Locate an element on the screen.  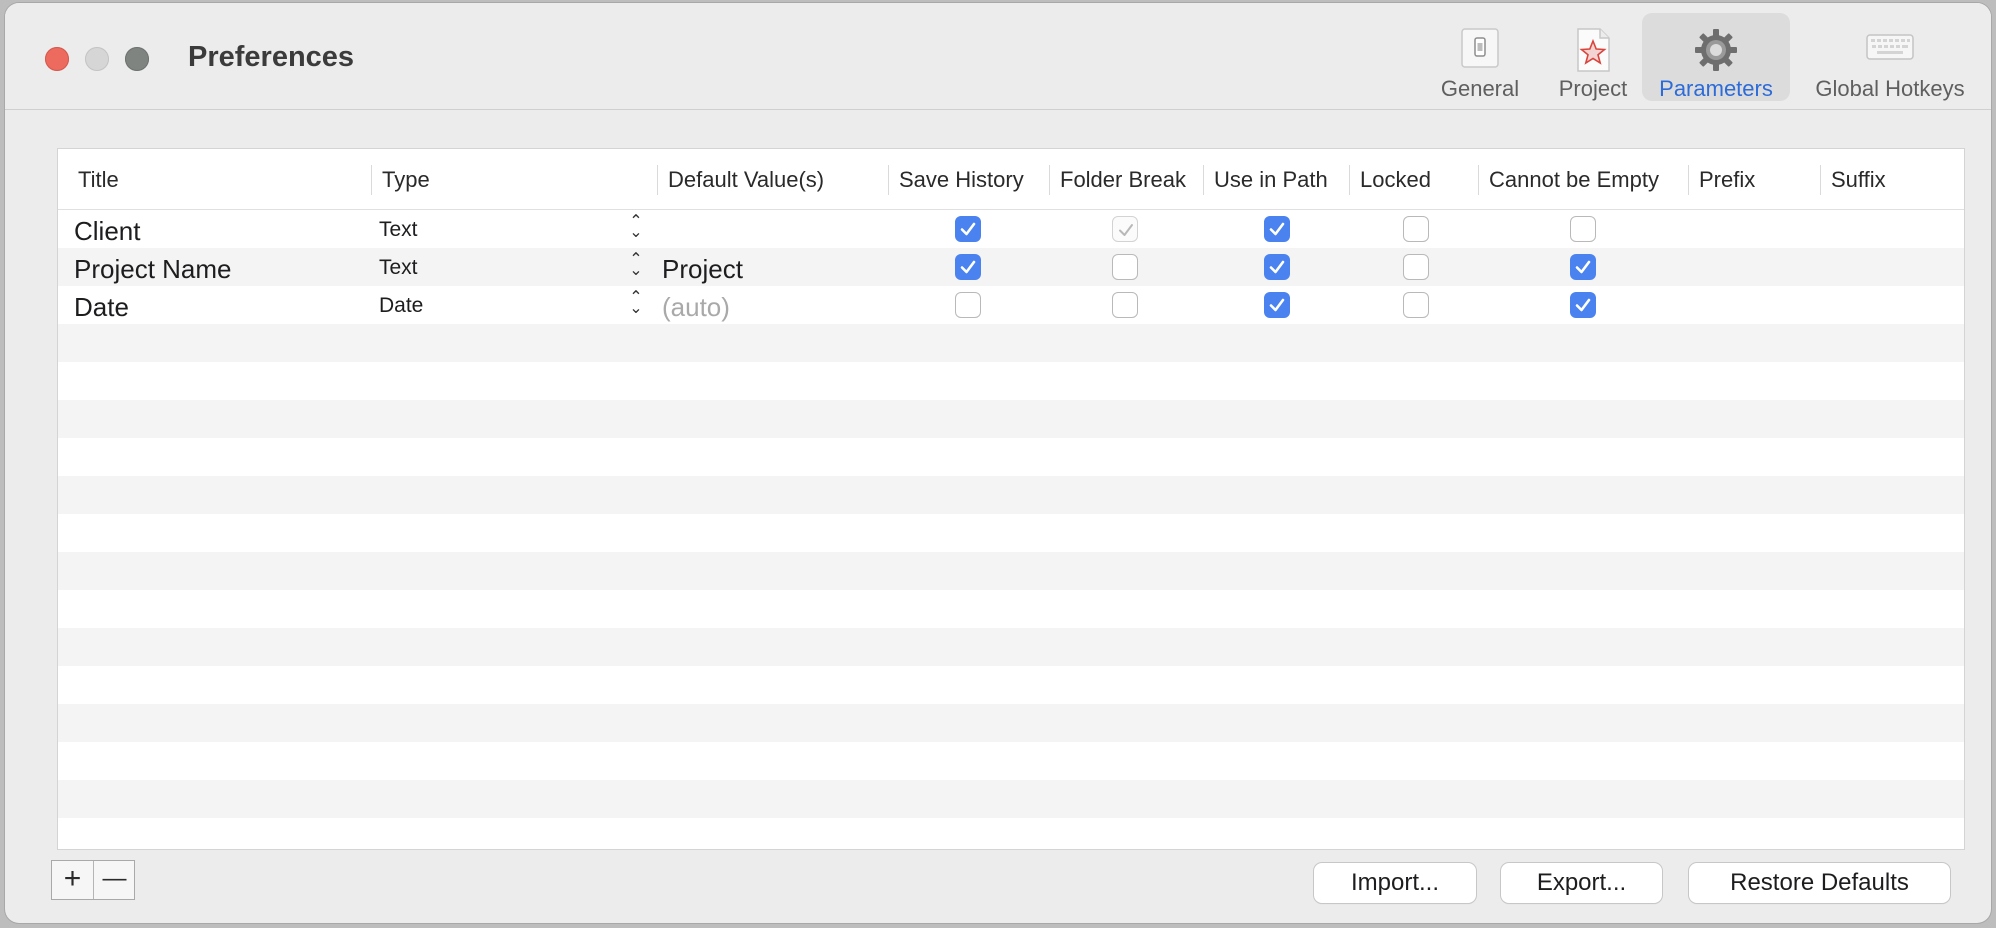
column-header-folder-break: Folder Break is located at coordinates (1123, 180).